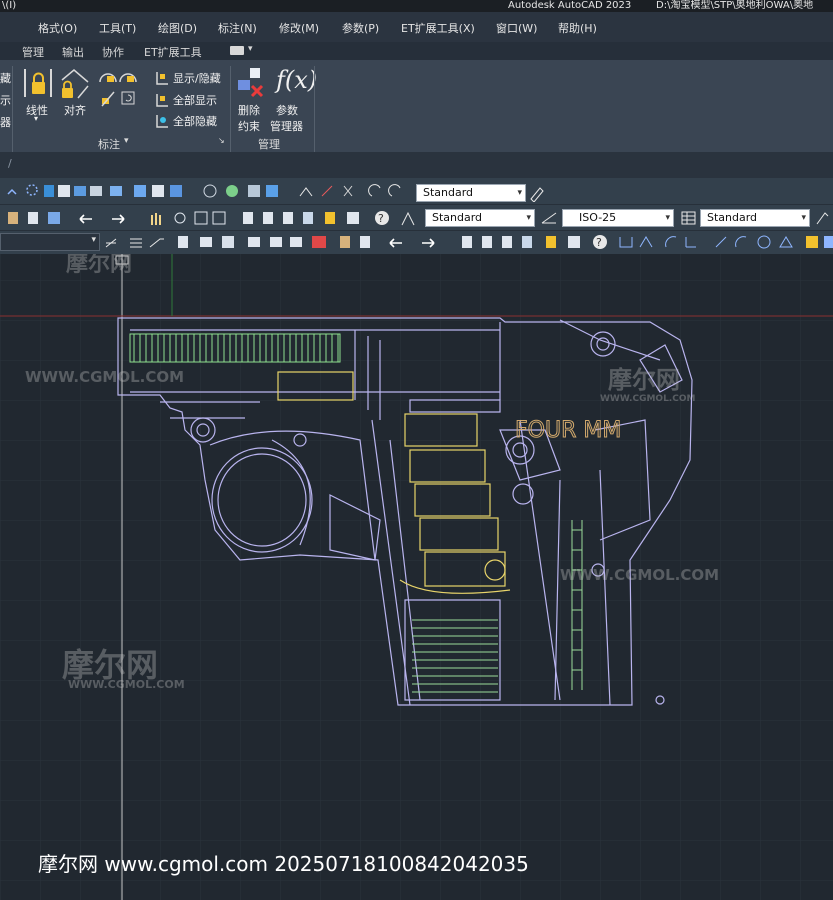 The height and width of the screenshot is (900, 833). Describe the element at coordinates (299, 28) in the screenshot. I see `menu-modify: 修改(M)` at that location.